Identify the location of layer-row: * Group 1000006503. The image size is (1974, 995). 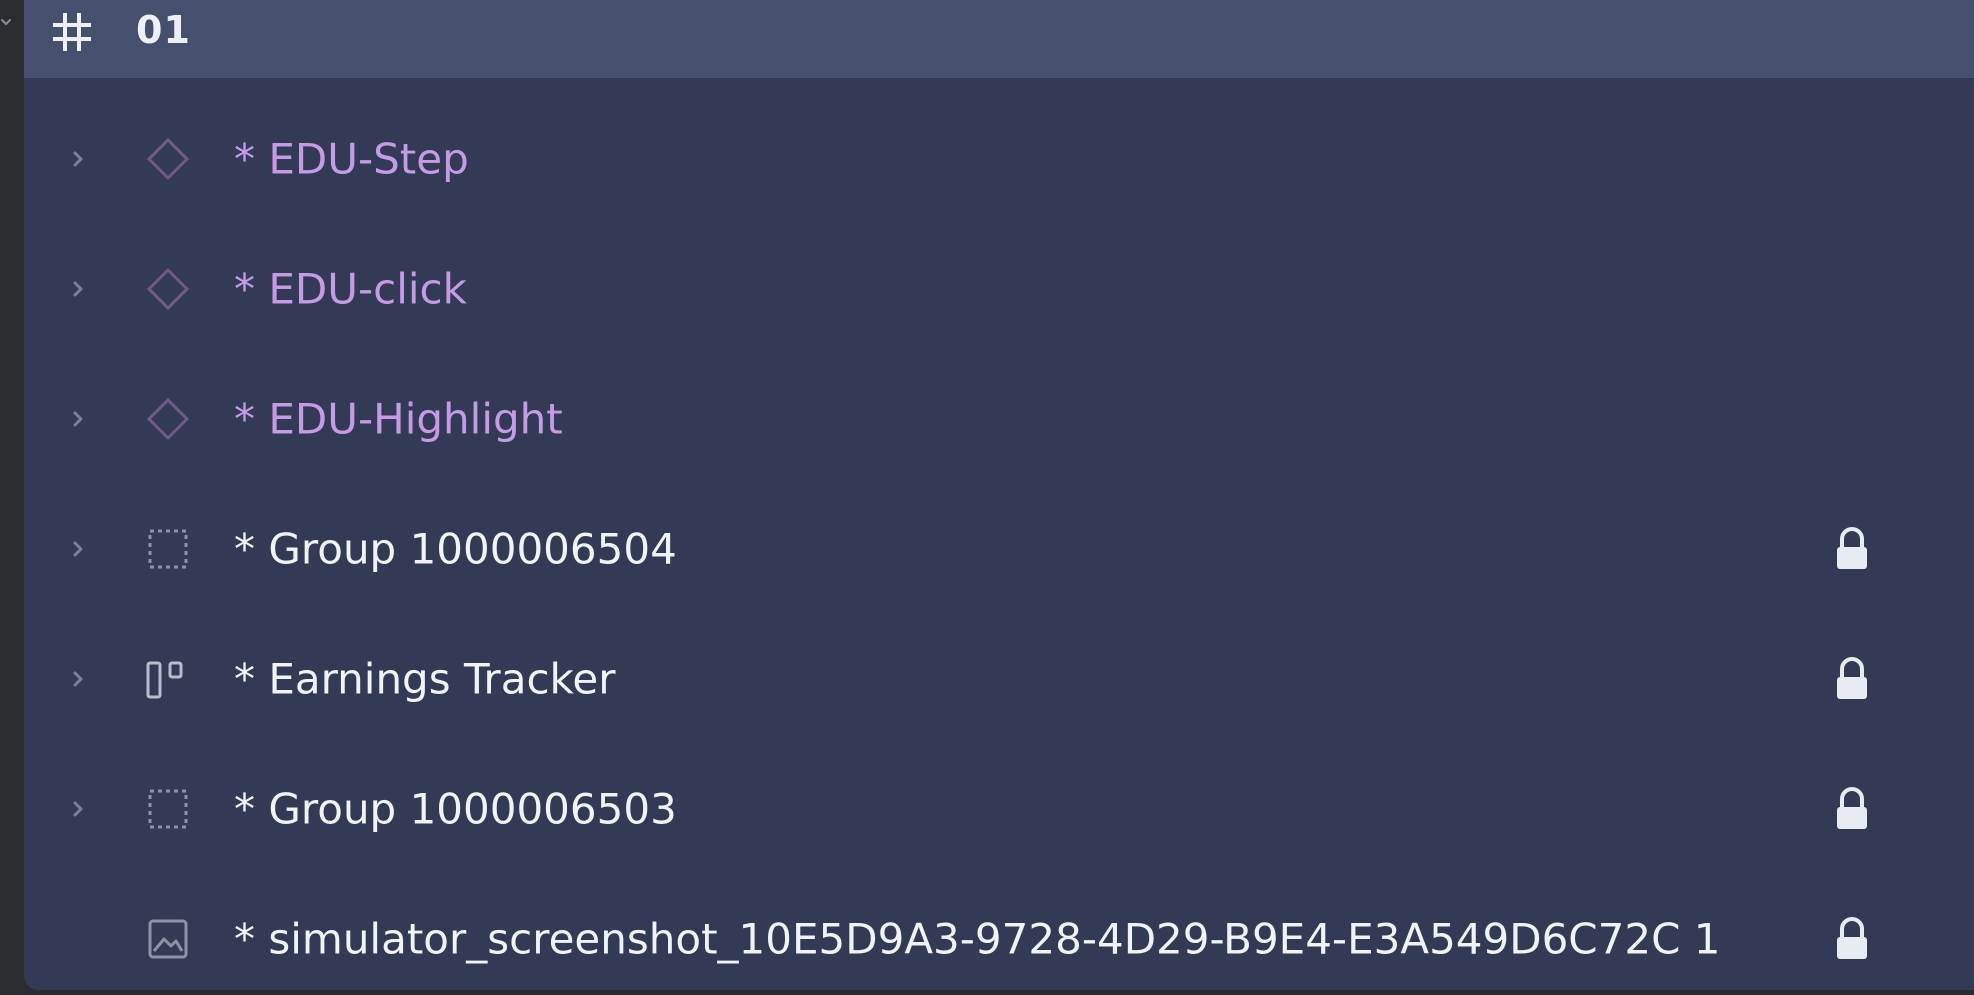
(999, 809).